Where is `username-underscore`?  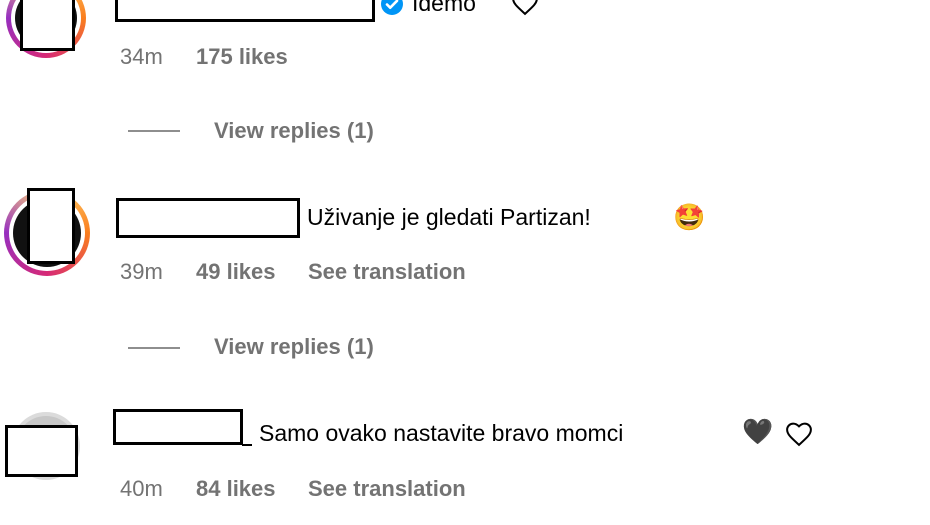 username-underscore is located at coordinates (247, 445).